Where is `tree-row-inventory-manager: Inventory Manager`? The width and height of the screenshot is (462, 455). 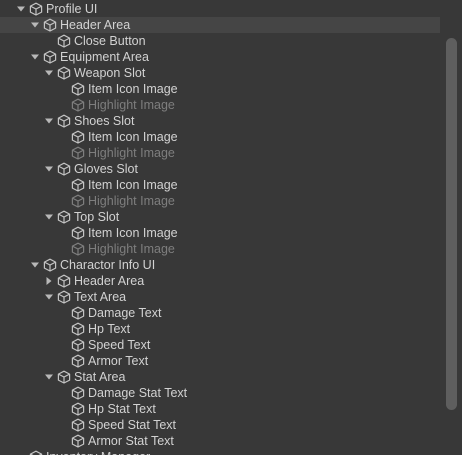 tree-row-inventory-manager: Inventory Manager is located at coordinates (220, 452).